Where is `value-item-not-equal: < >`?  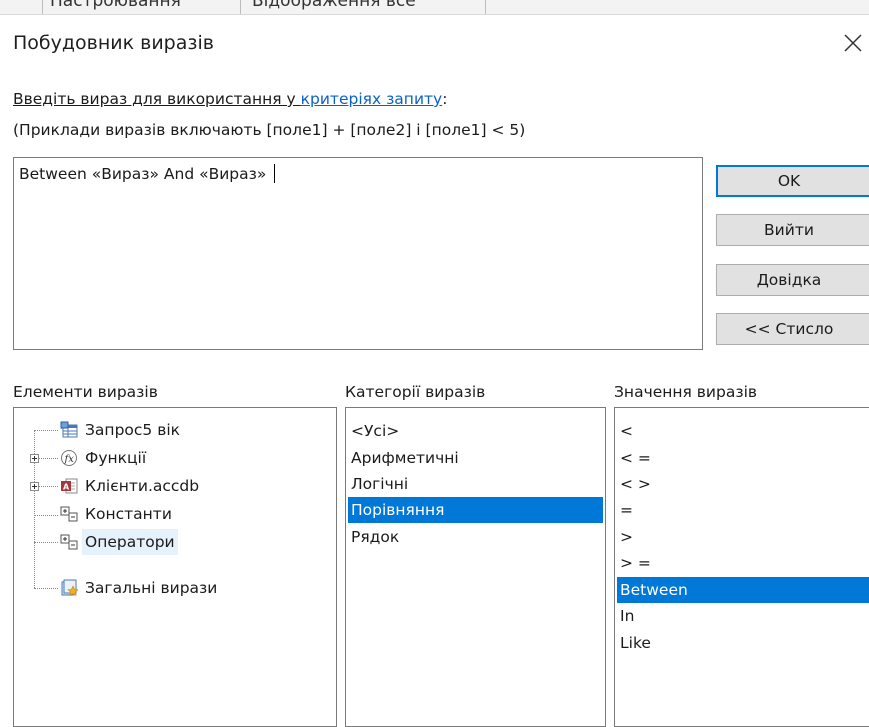
value-item-not-equal: < > is located at coordinates (743, 484).